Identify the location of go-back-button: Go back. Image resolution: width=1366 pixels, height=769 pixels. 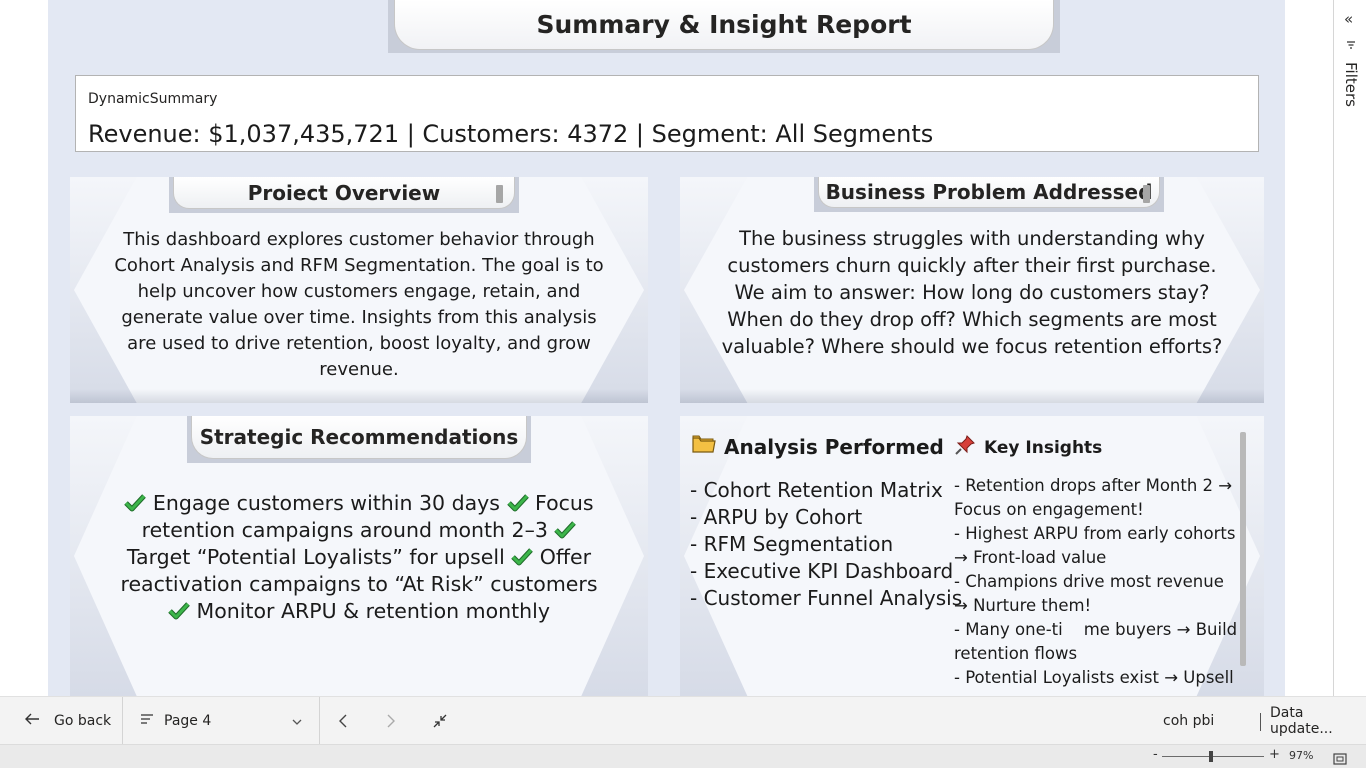
(67, 721).